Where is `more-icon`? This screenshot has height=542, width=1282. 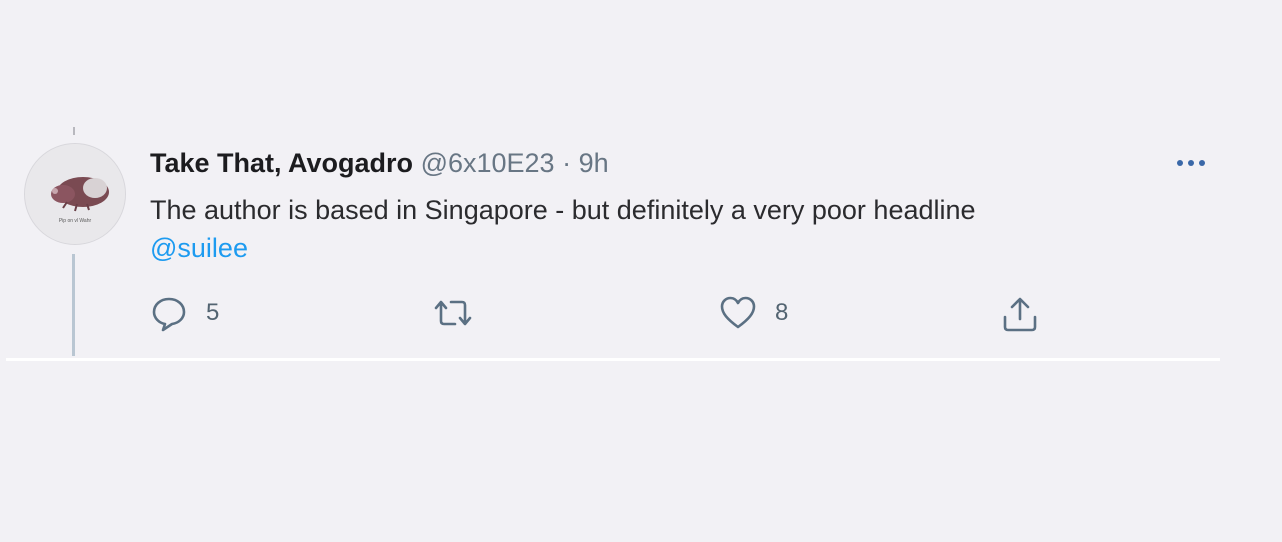 more-icon is located at coordinates (1191, 163).